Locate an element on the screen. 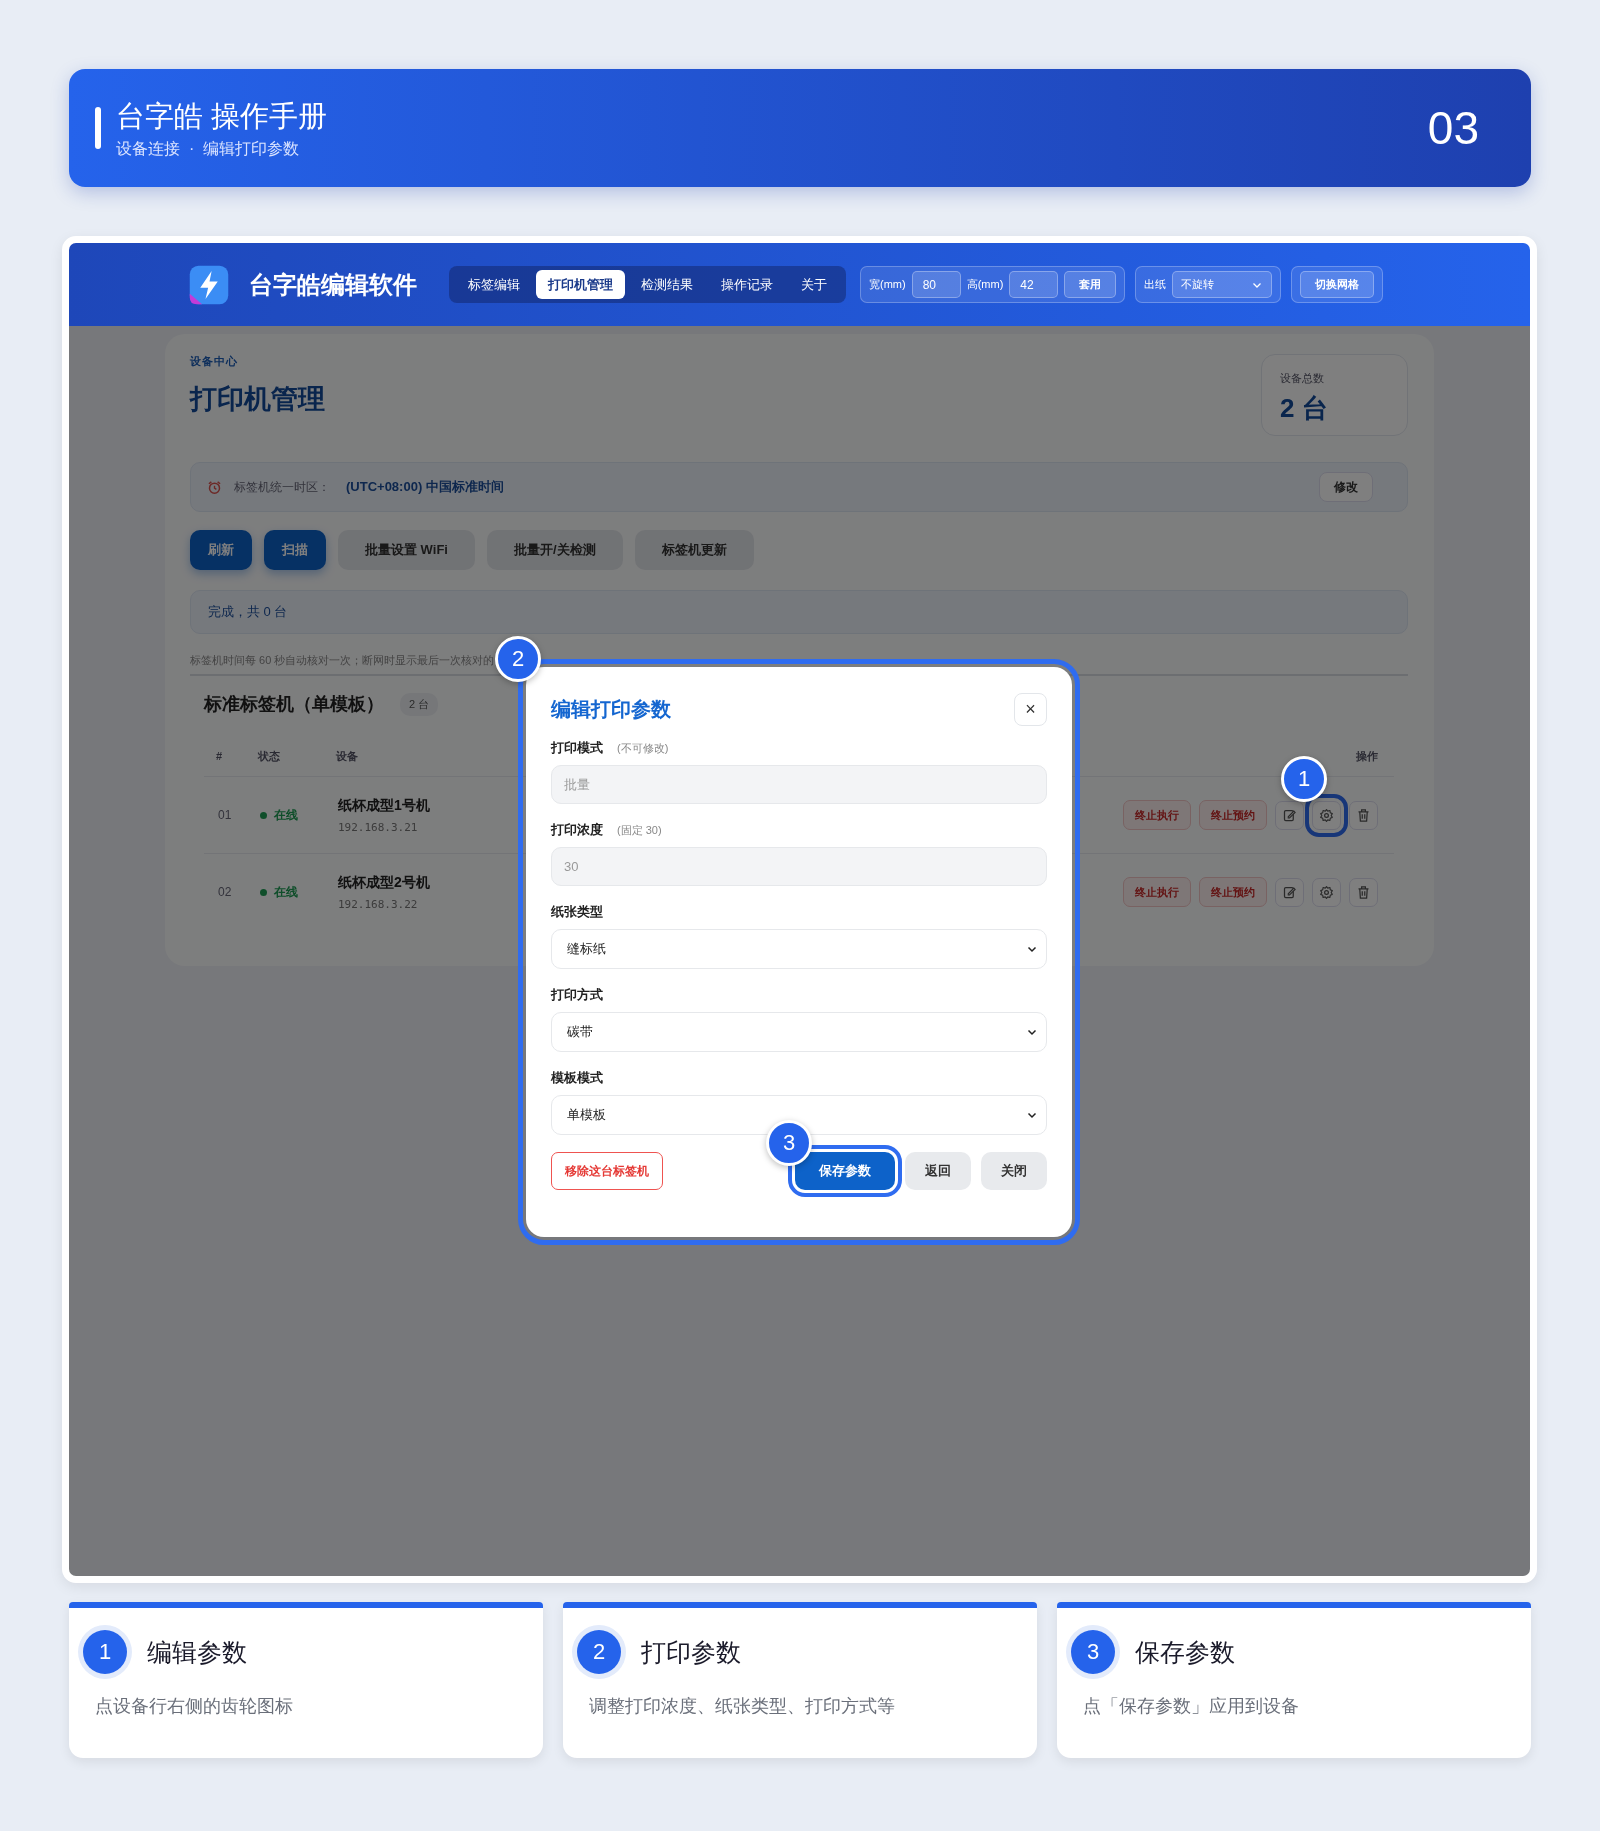  step-title: 保存参数 is located at coordinates (1185, 1652).